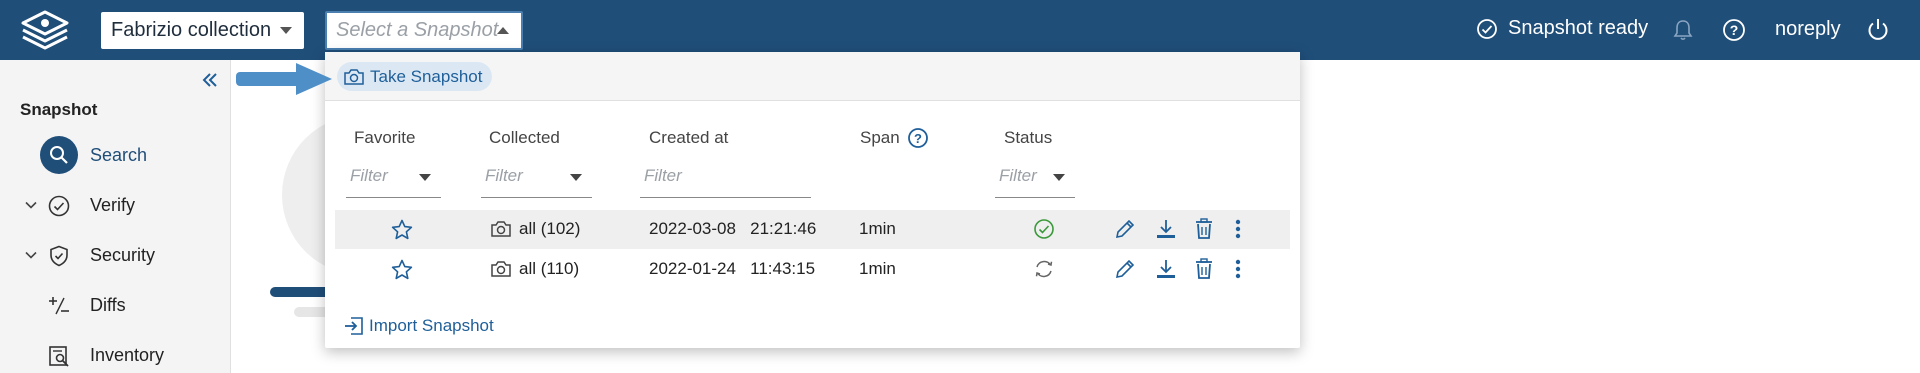 The width and height of the screenshot is (1920, 373). I want to click on column-header-span: Span, so click(880, 137).